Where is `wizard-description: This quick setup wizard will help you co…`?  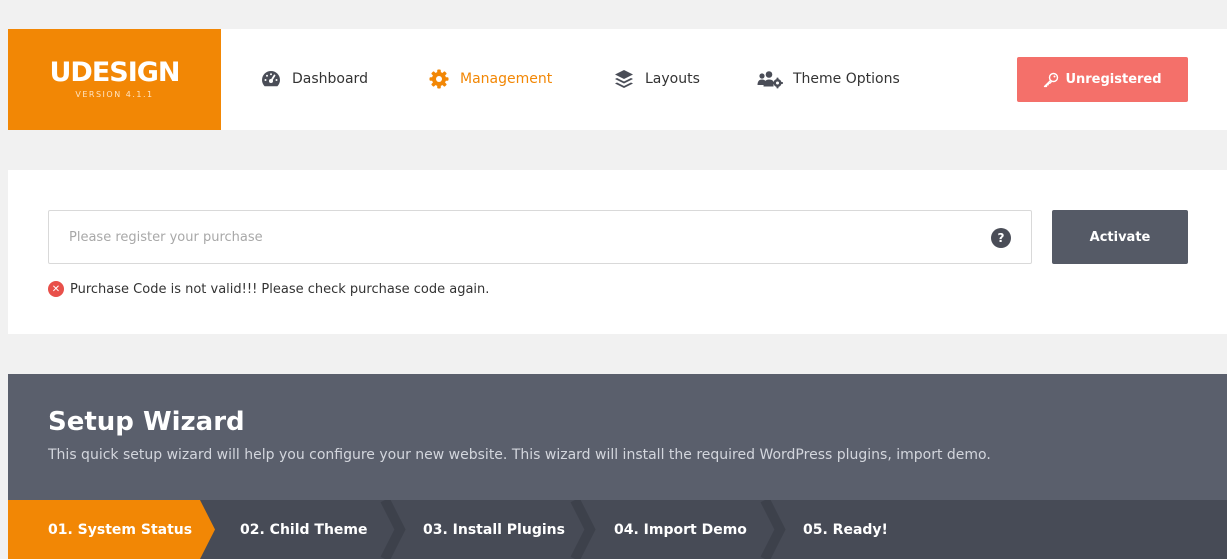
wizard-description: This quick setup wizard will help you co… is located at coordinates (519, 455).